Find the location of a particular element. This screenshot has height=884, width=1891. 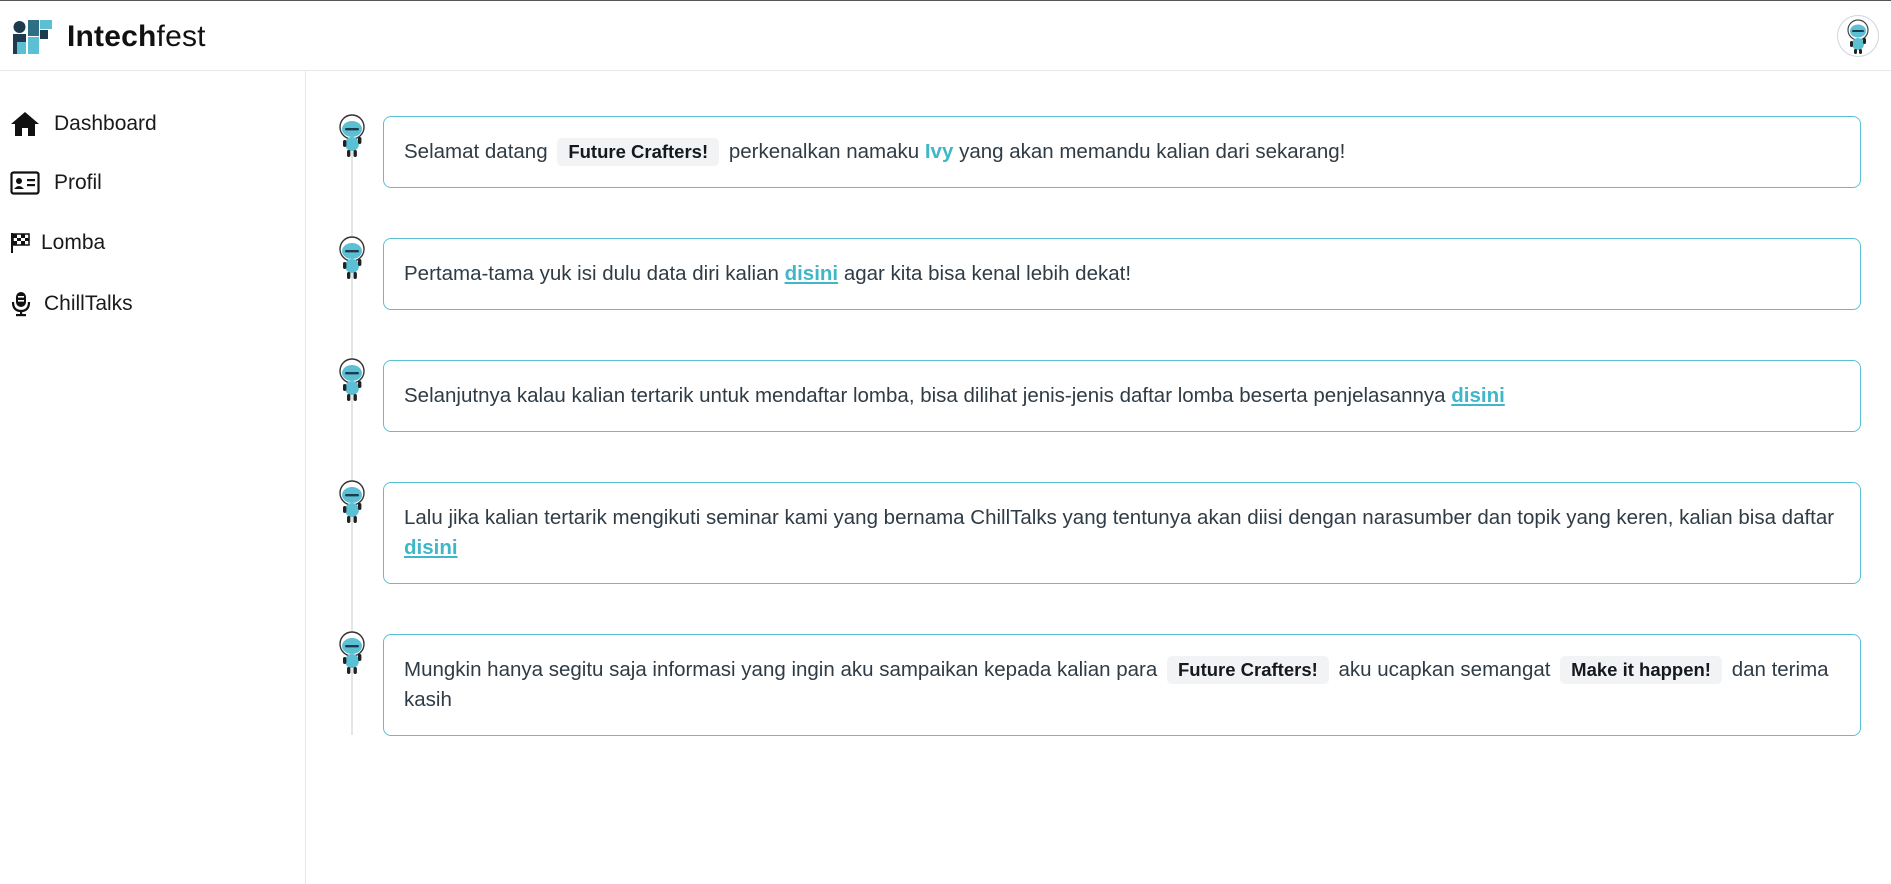

home-icon is located at coordinates (25, 124).